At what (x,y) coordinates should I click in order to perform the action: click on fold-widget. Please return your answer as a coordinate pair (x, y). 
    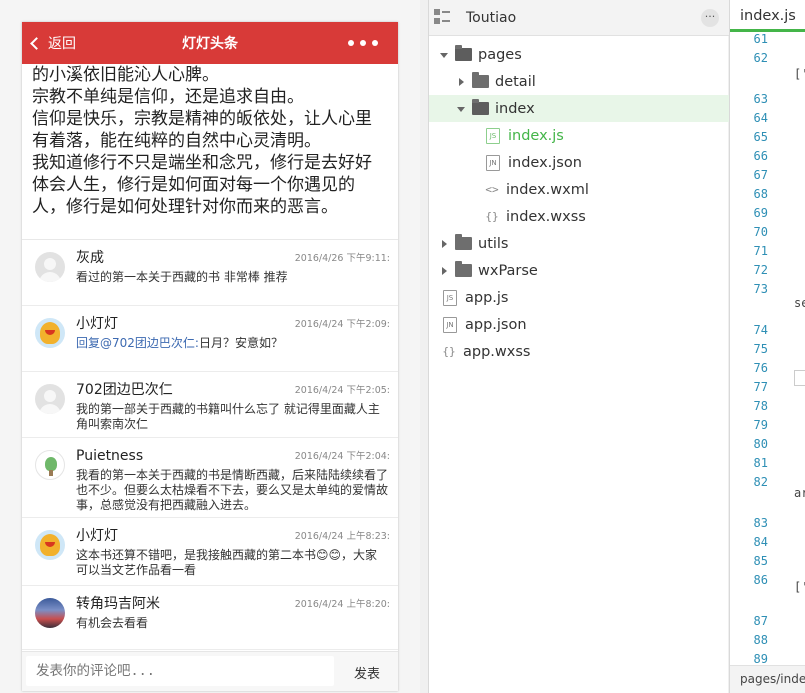
    Looking at the image, I should click on (799, 378).